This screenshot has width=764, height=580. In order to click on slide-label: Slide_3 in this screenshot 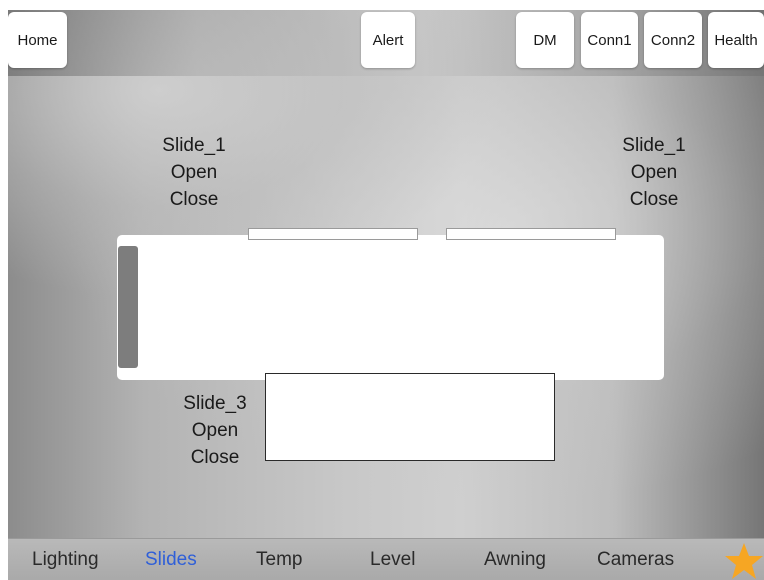, I will do `click(215, 403)`.